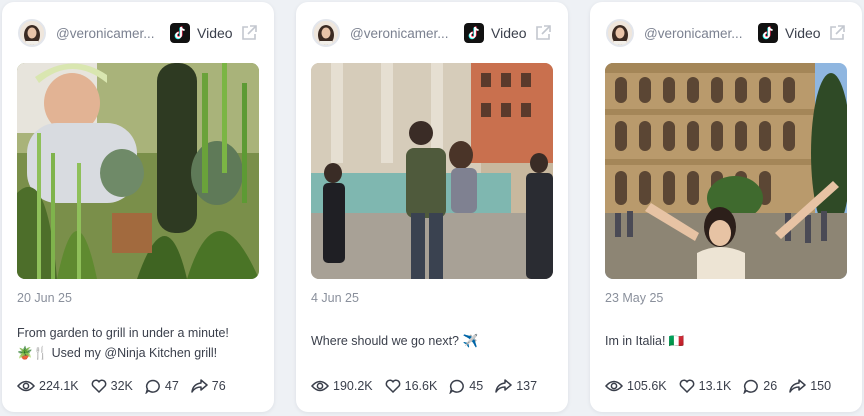 This screenshot has height=416, width=864. I want to click on comments-count: 26, so click(770, 386).